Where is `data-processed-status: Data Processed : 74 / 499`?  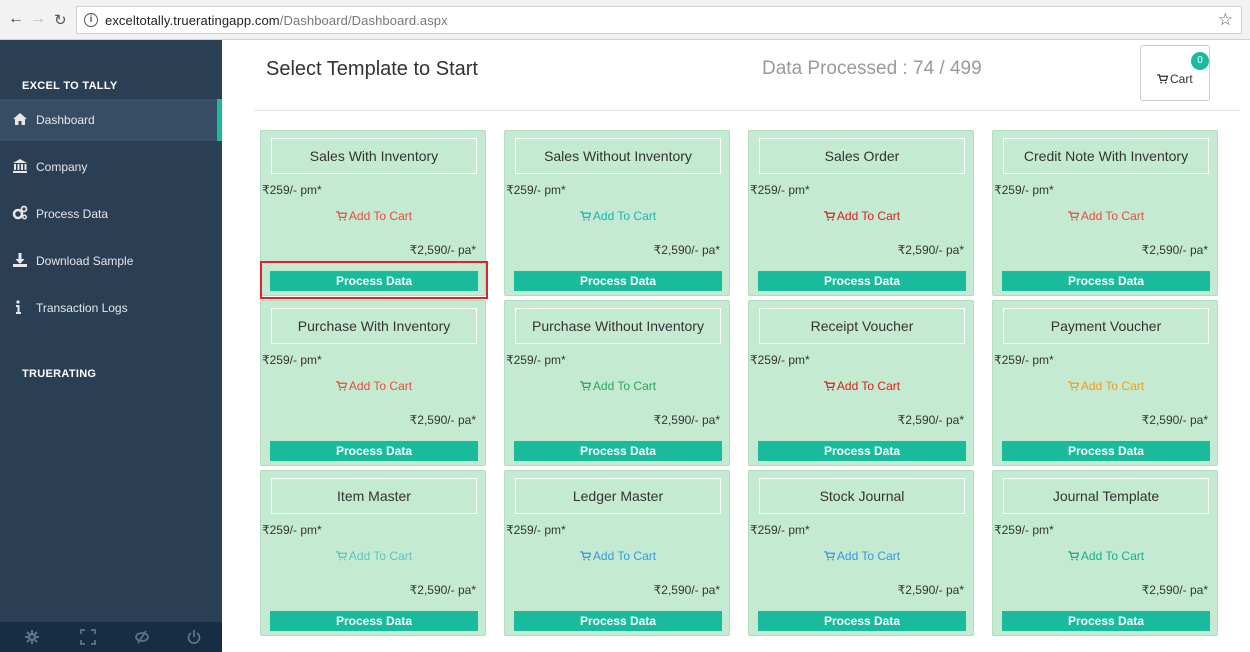 data-processed-status: Data Processed : 74 / 499 is located at coordinates (872, 68).